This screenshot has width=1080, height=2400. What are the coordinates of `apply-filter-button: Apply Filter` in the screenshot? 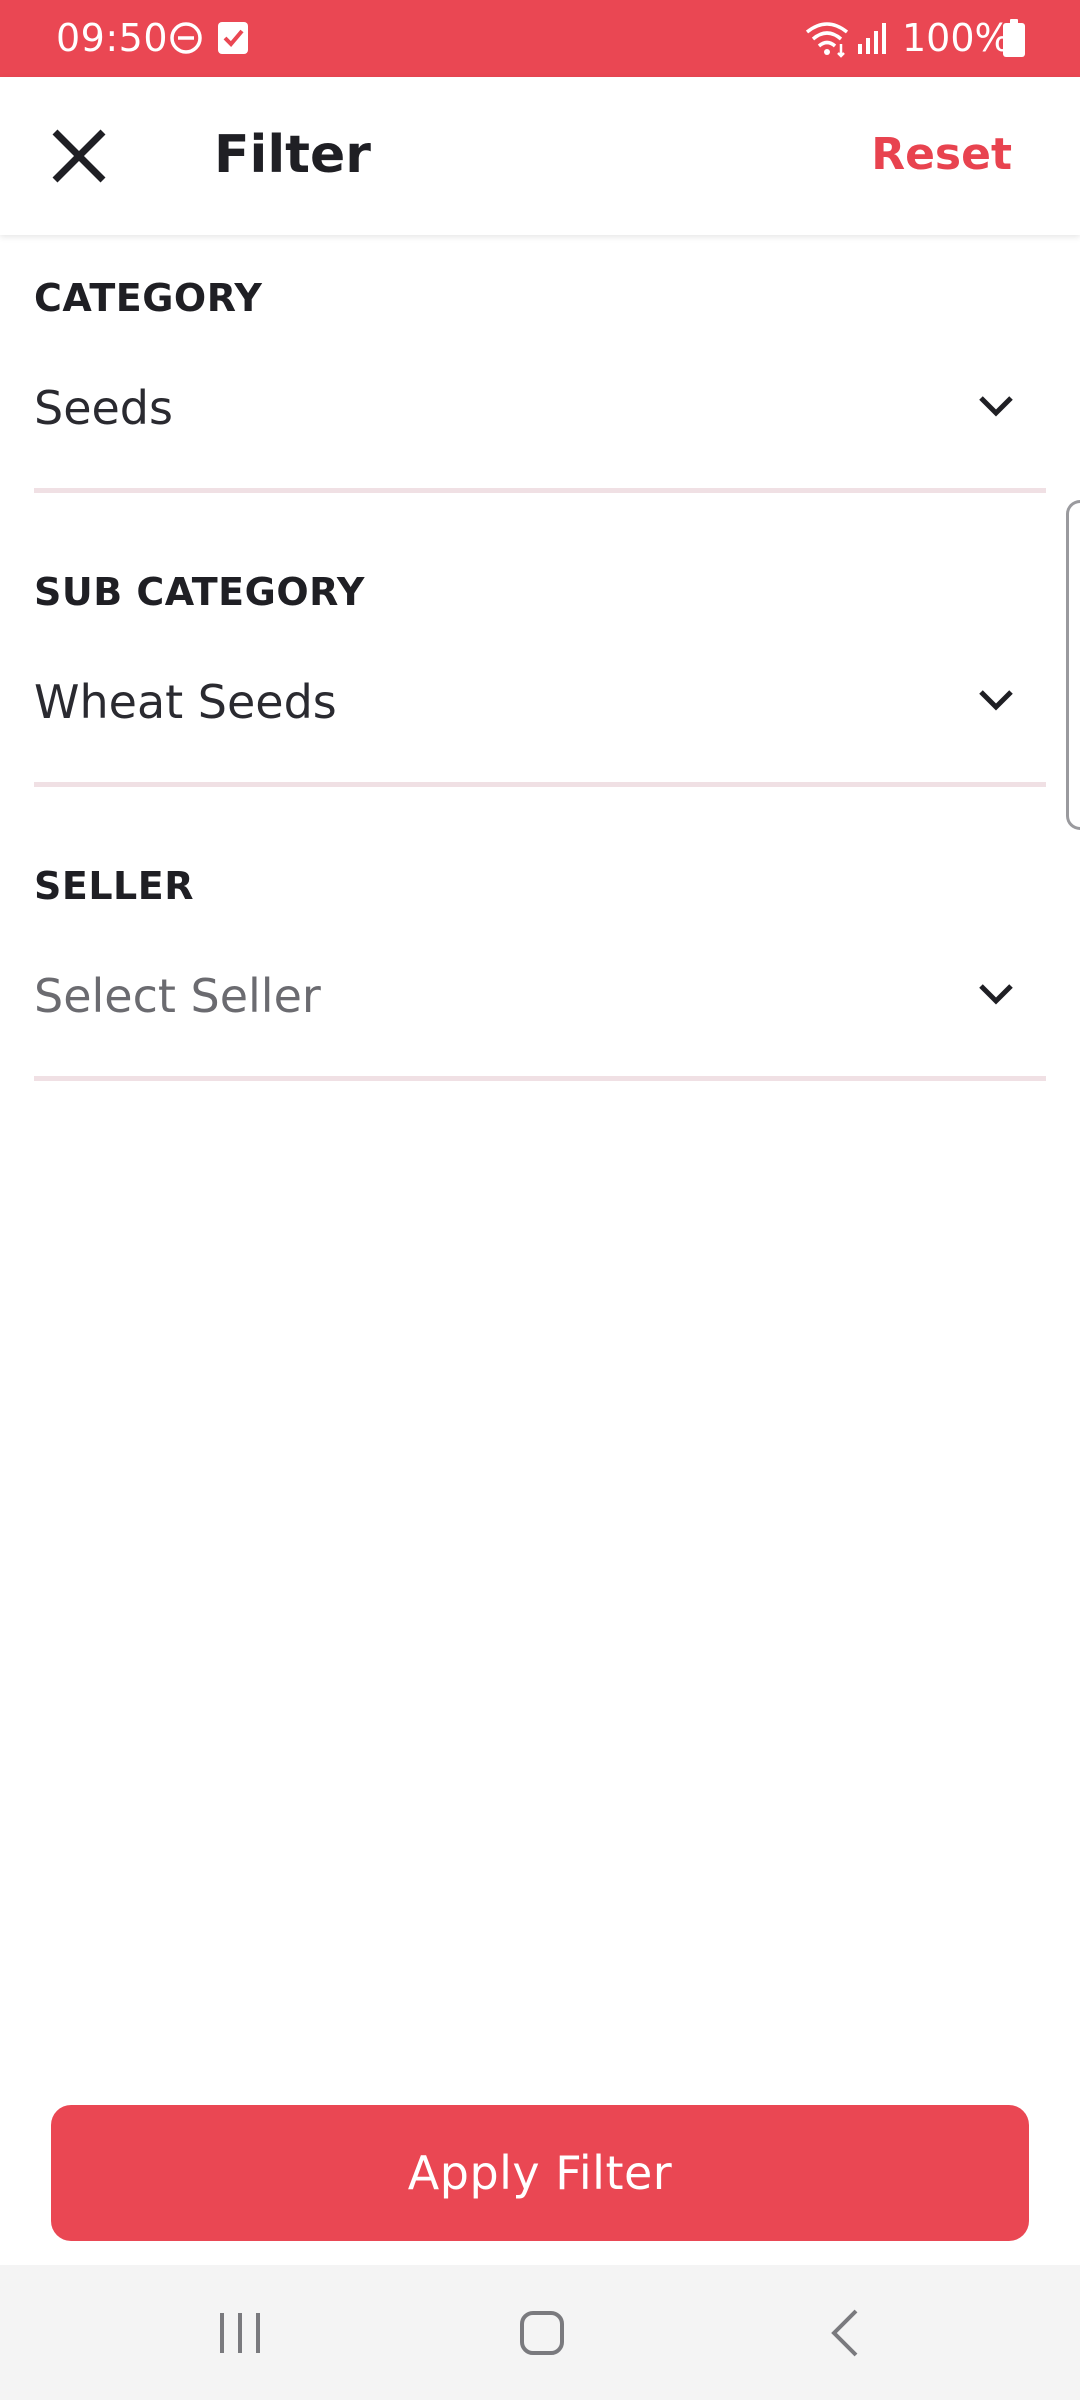 It's located at (540, 2173).